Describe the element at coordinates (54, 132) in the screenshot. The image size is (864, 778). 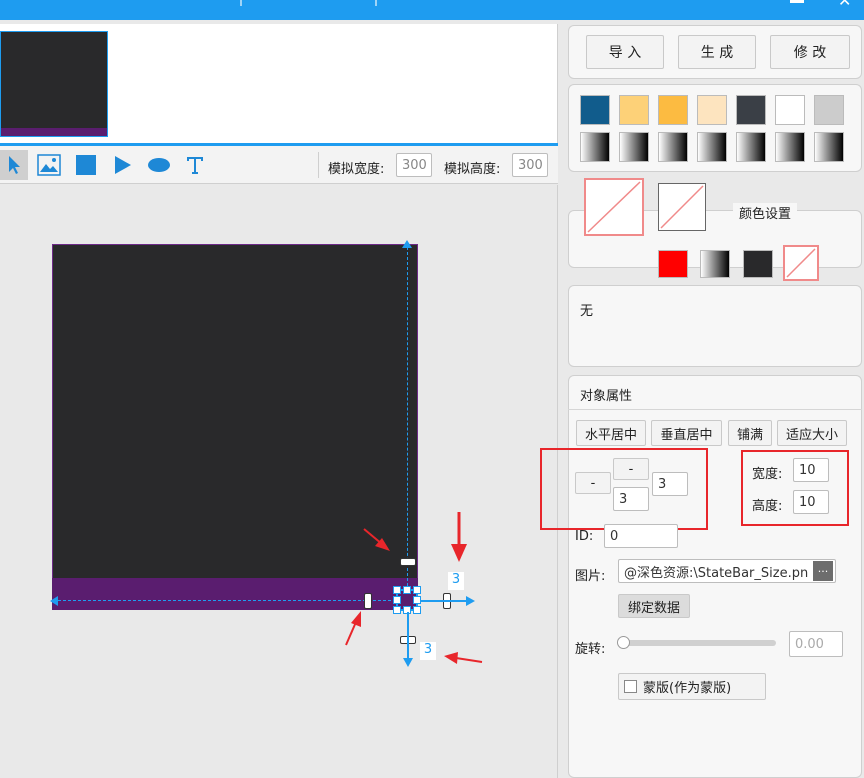
I see `thumbnail-bar` at that location.